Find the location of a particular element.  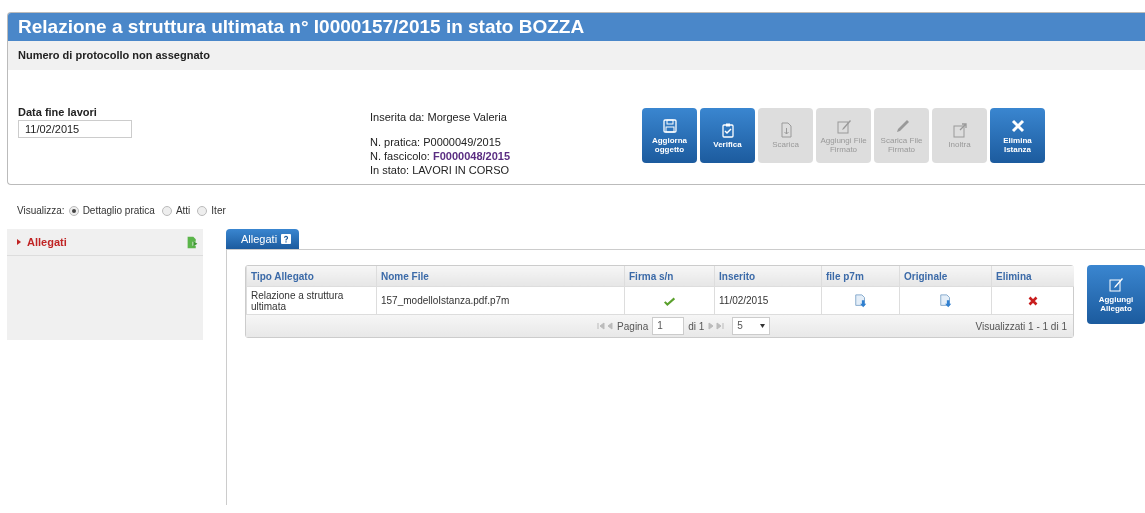

tab: Allegati is located at coordinates (263, 239).